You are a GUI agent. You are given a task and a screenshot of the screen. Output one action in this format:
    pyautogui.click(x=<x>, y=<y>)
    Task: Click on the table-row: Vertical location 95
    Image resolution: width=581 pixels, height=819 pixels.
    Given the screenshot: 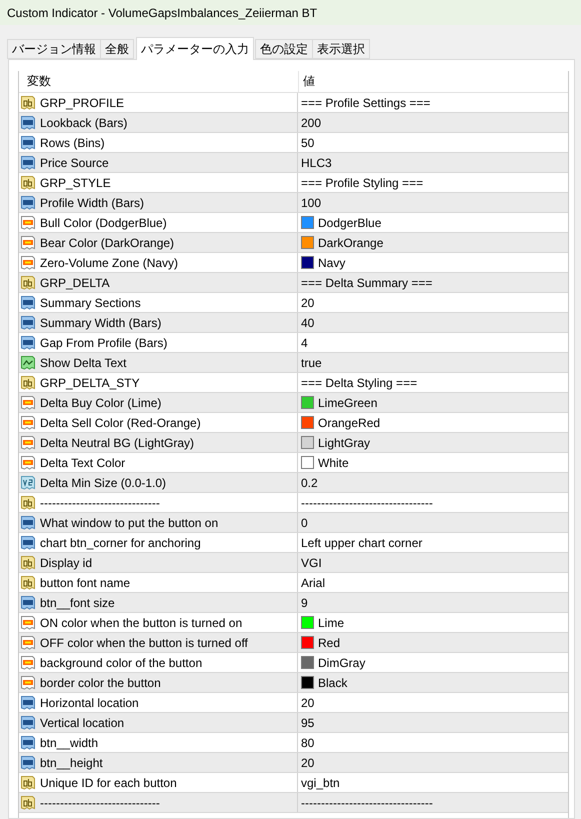 What is the action you would take?
    pyautogui.click(x=293, y=723)
    